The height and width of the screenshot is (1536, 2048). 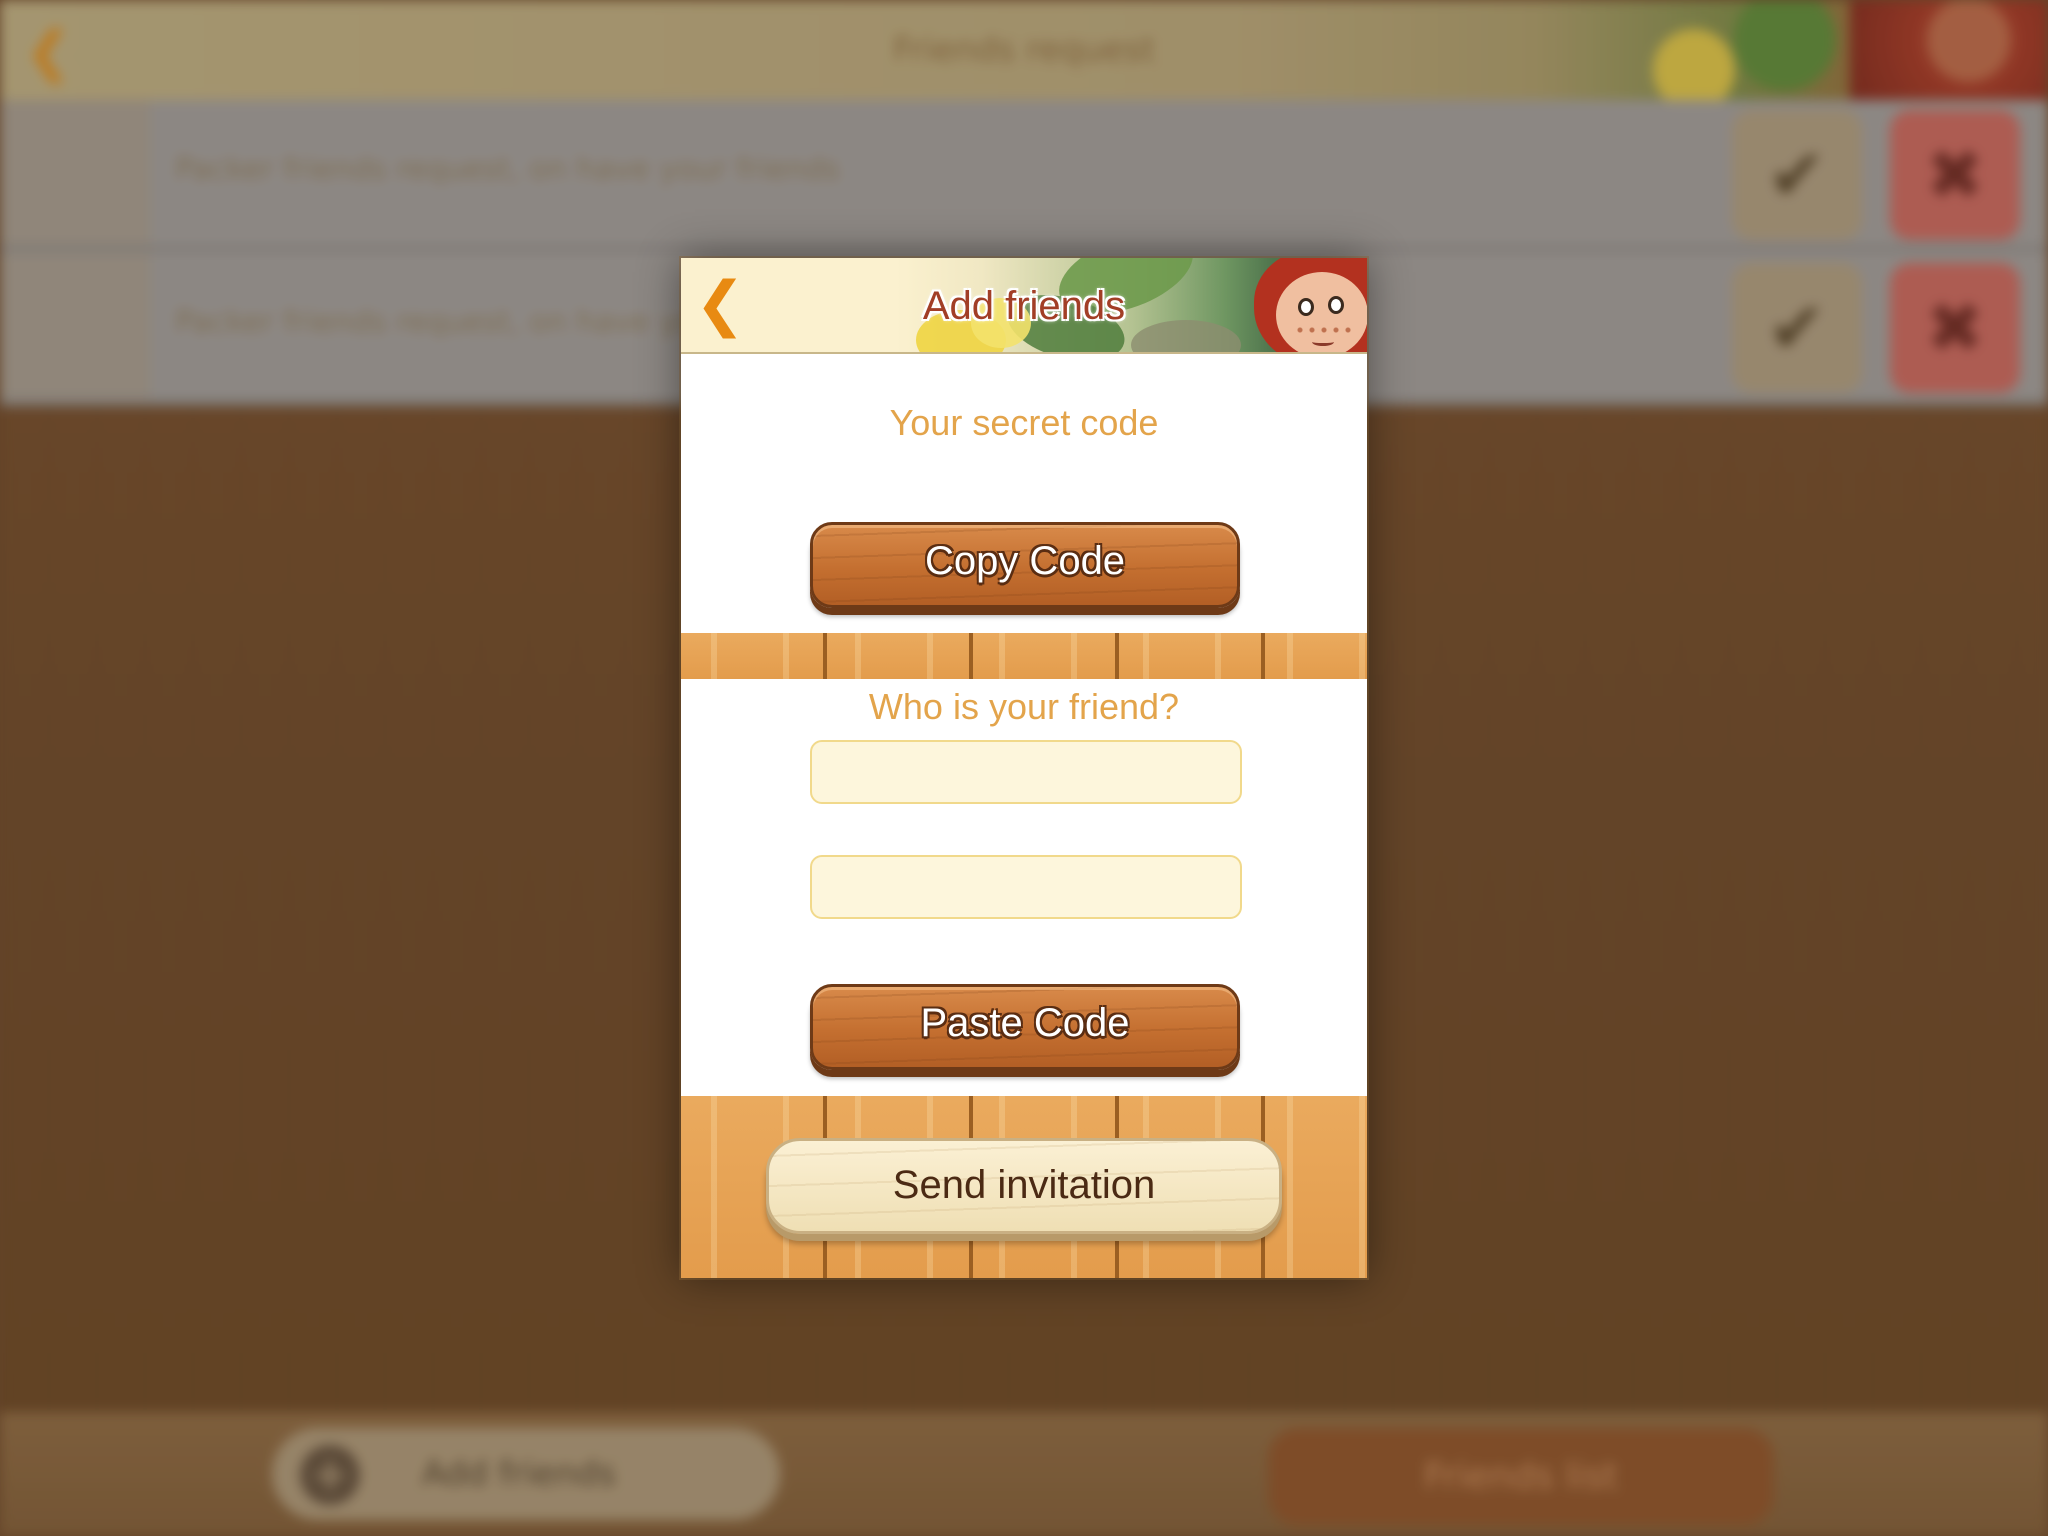 I want to click on friend-name-field, so click(x=1026, y=772).